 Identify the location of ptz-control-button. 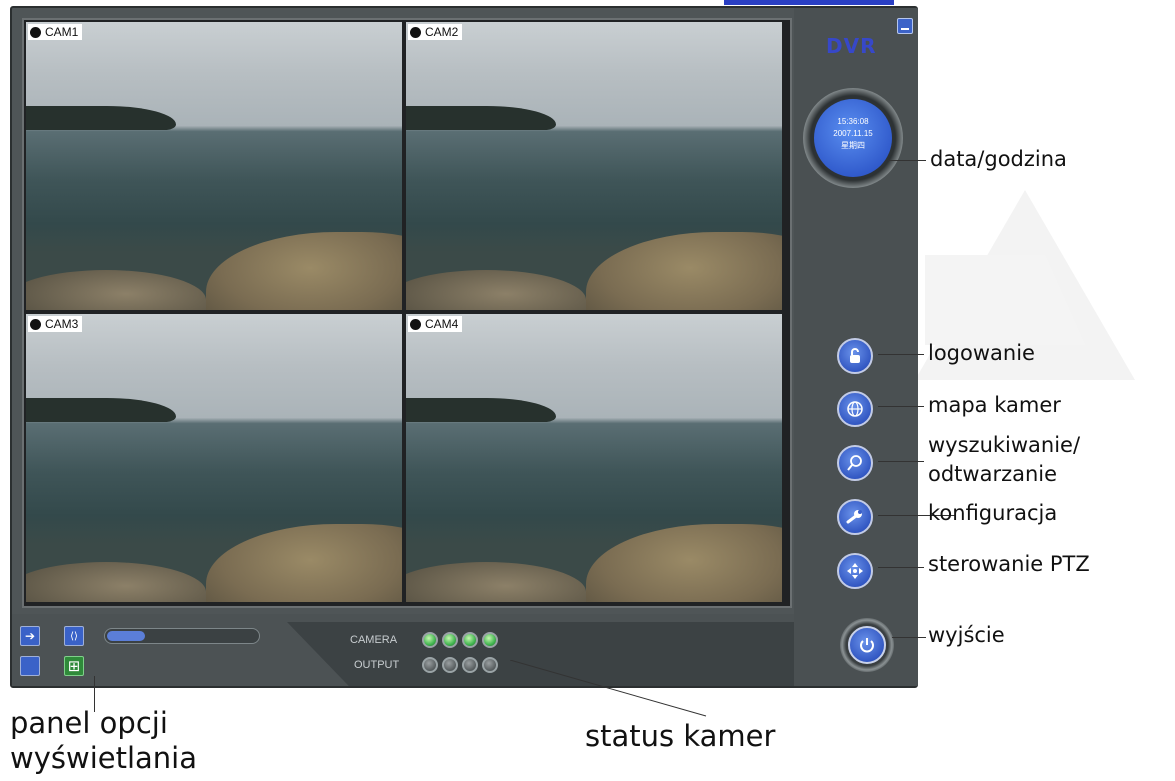
(855, 571).